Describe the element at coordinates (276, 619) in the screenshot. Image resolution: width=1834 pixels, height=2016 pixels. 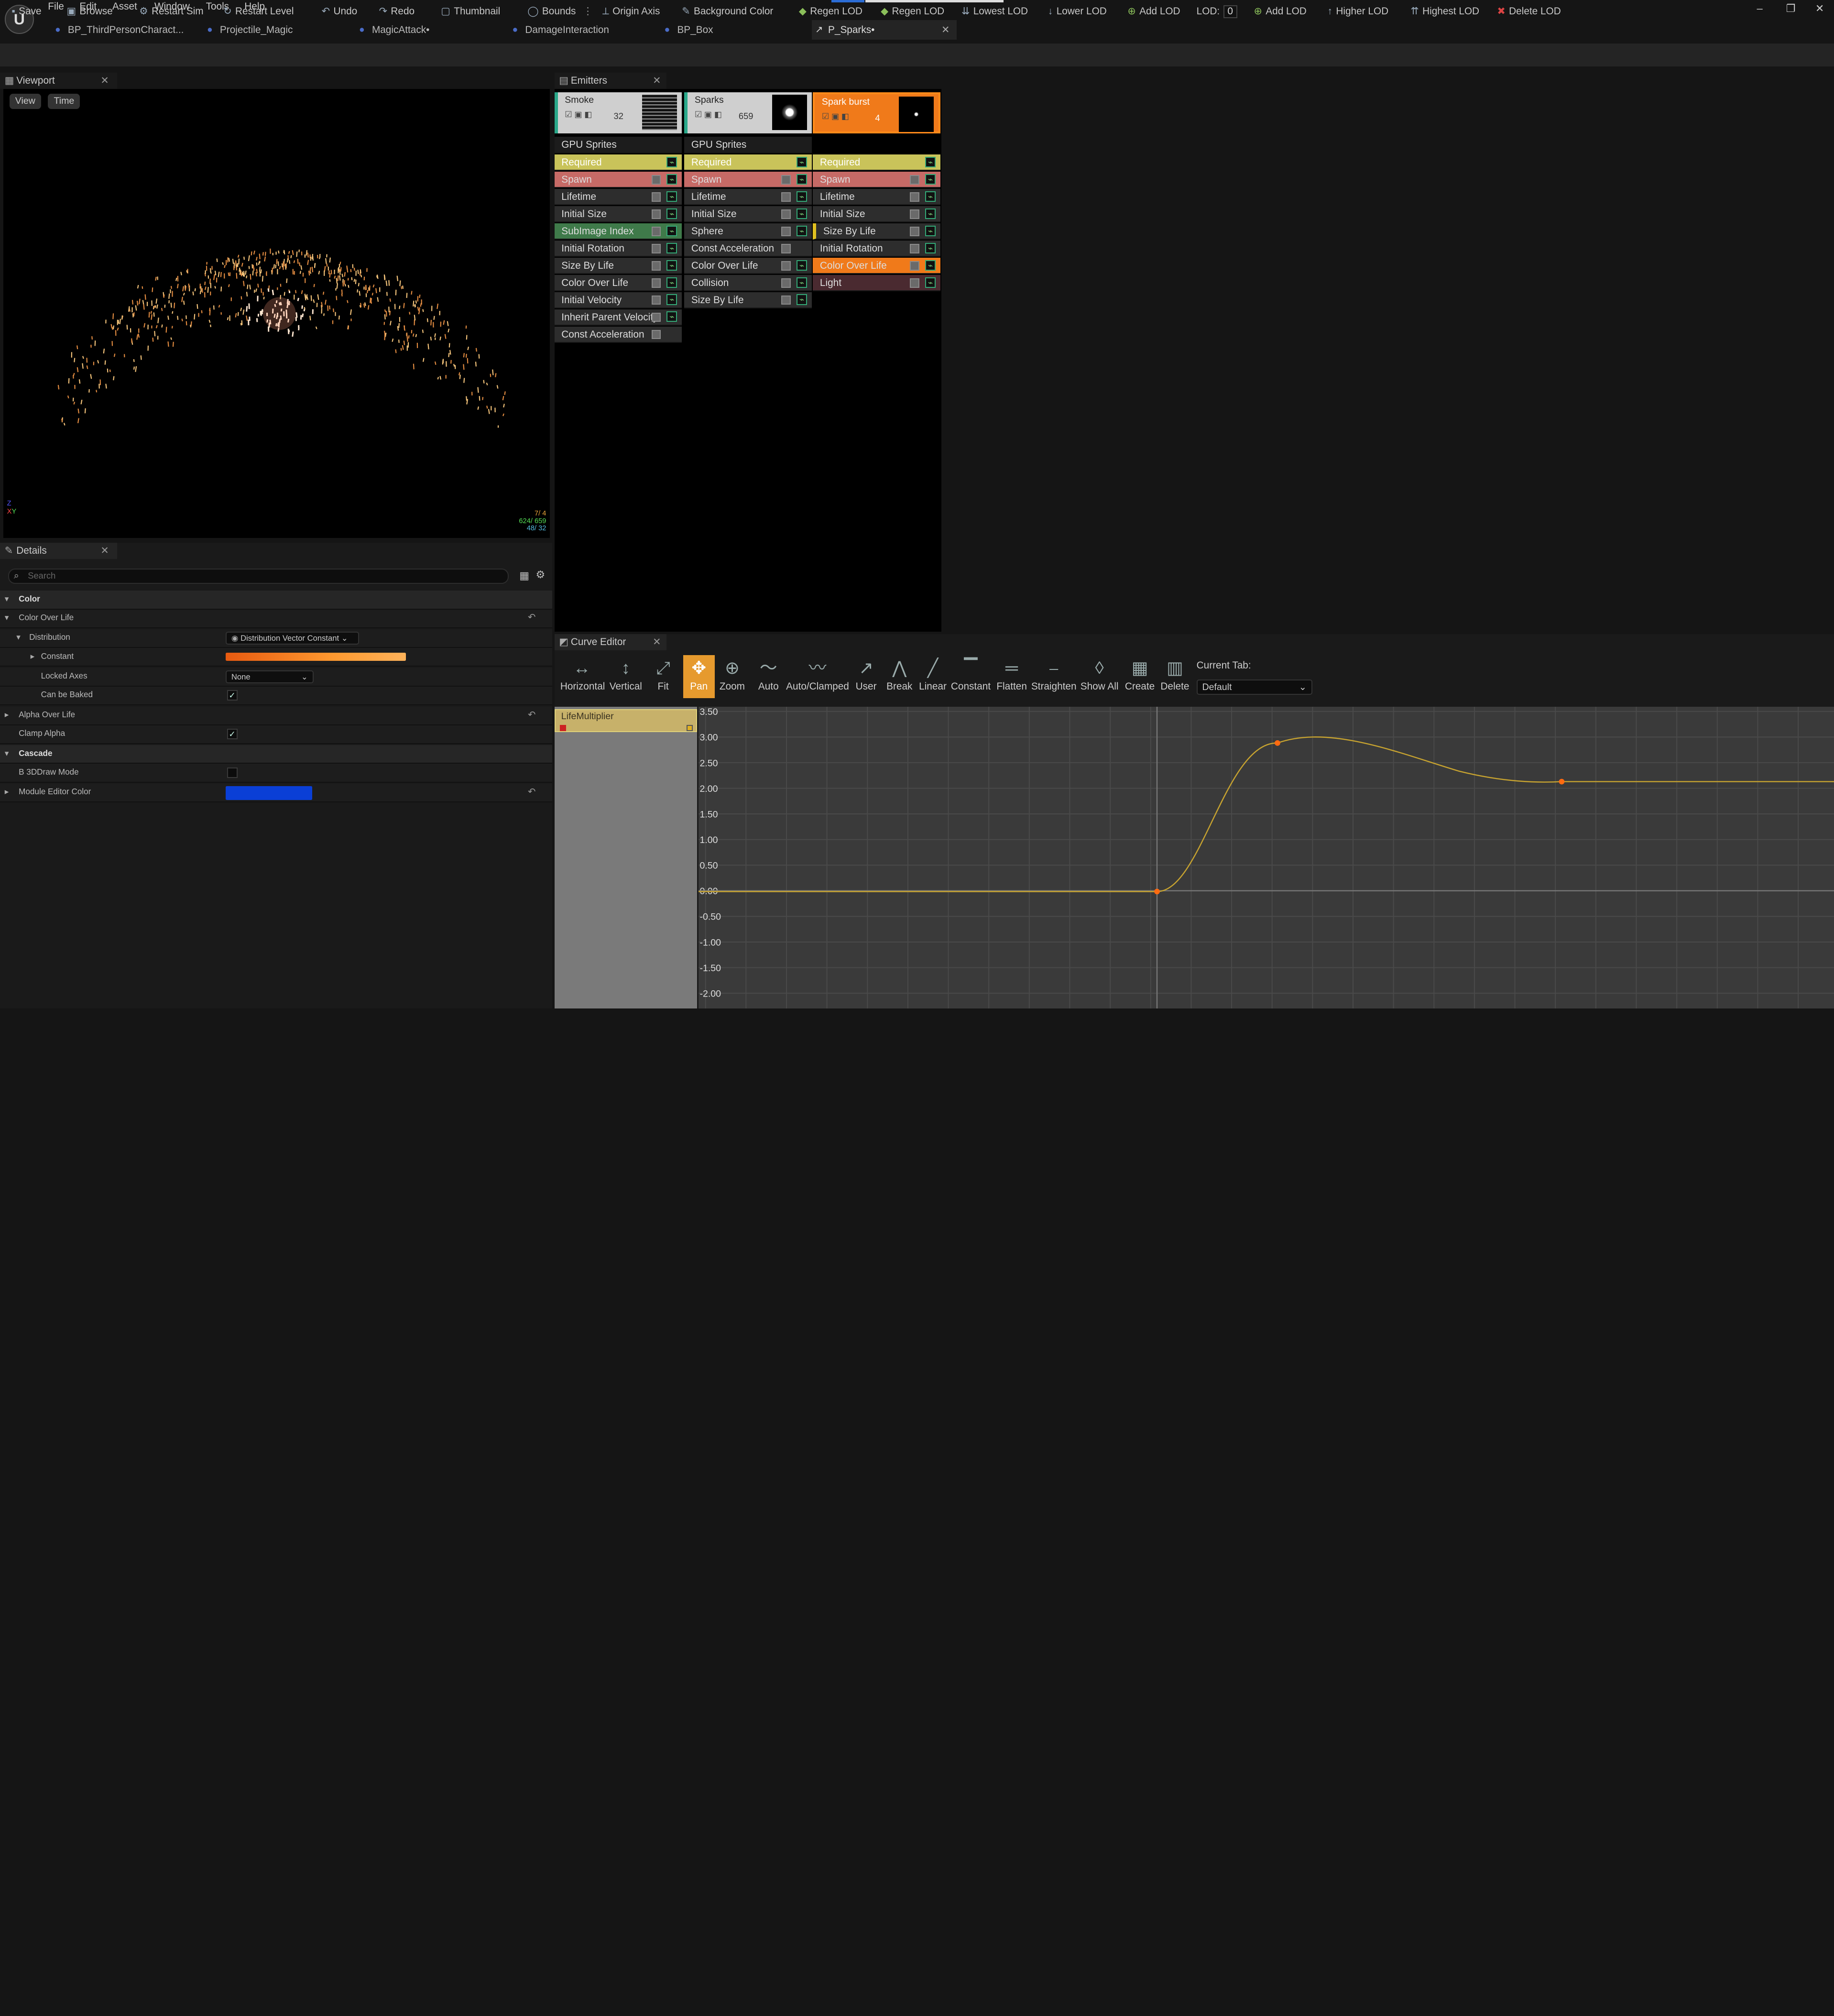
I see `row-color-over-life: ▾Color Over Life↶` at that location.